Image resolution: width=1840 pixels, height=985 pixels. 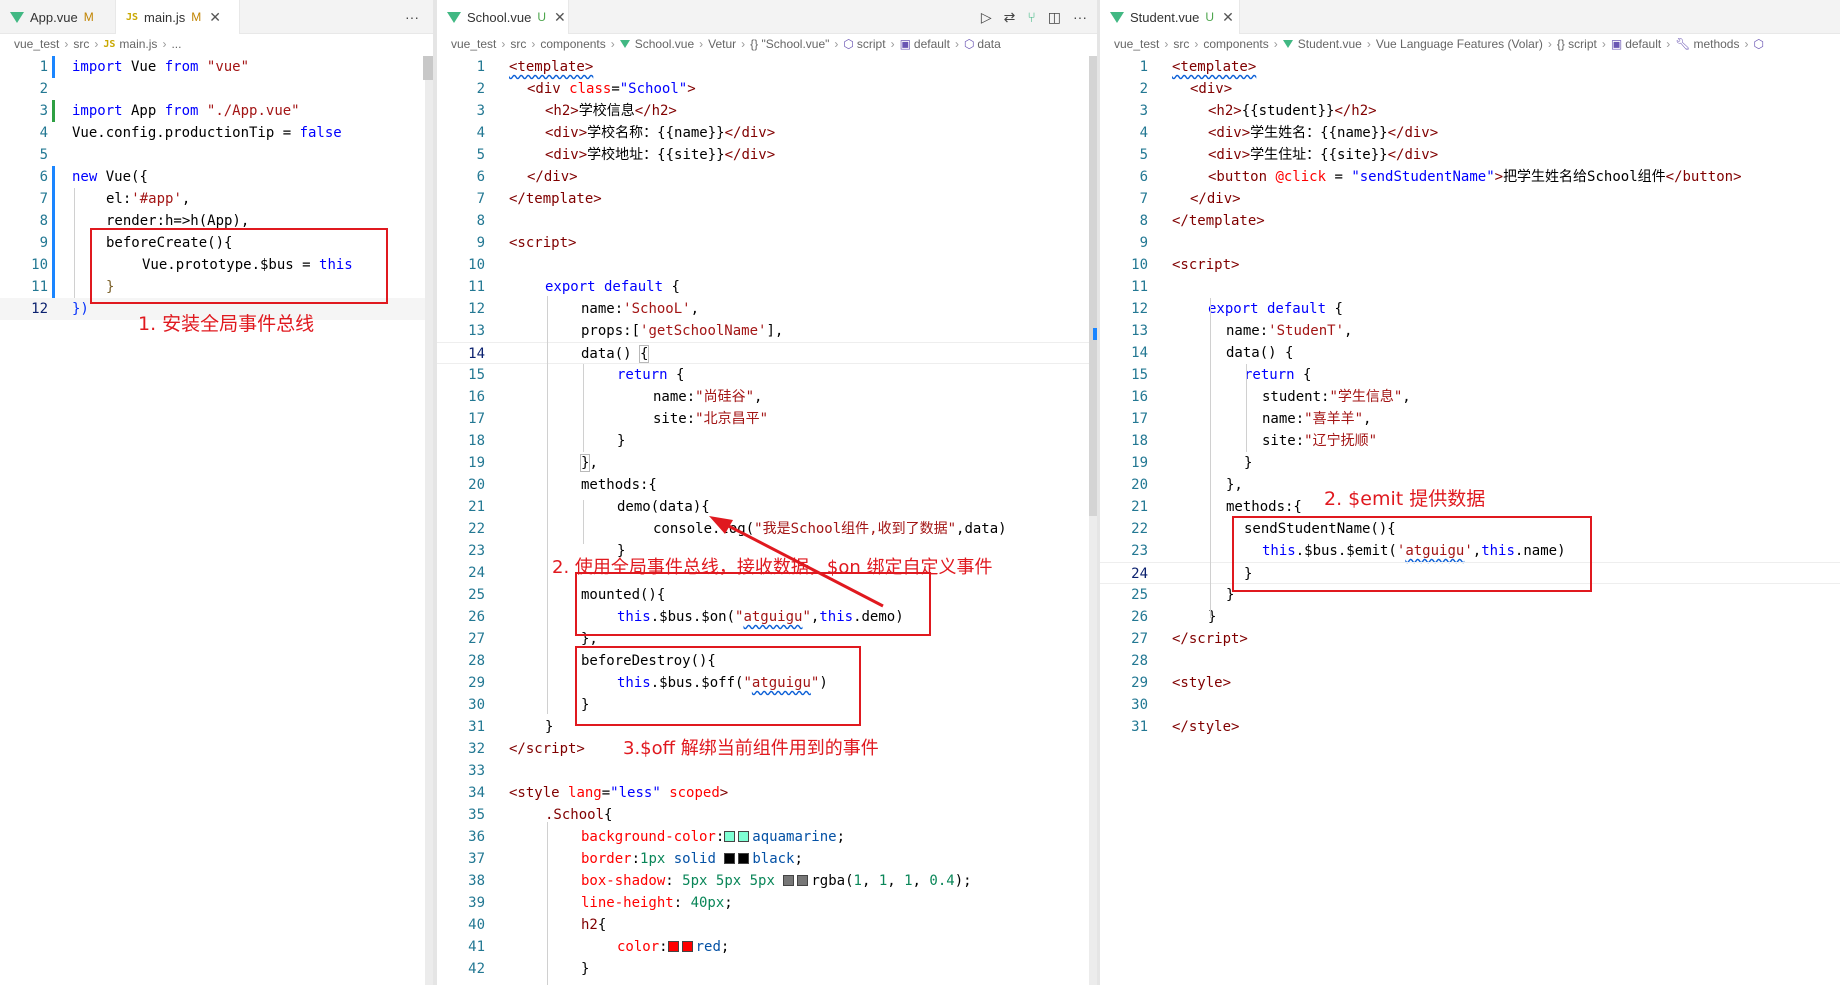 What do you see at coordinates (226, 324) in the screenshot?
I see `annotation-install-bus: 1. 安装全局事件总线` at bounding box center [226, 324].